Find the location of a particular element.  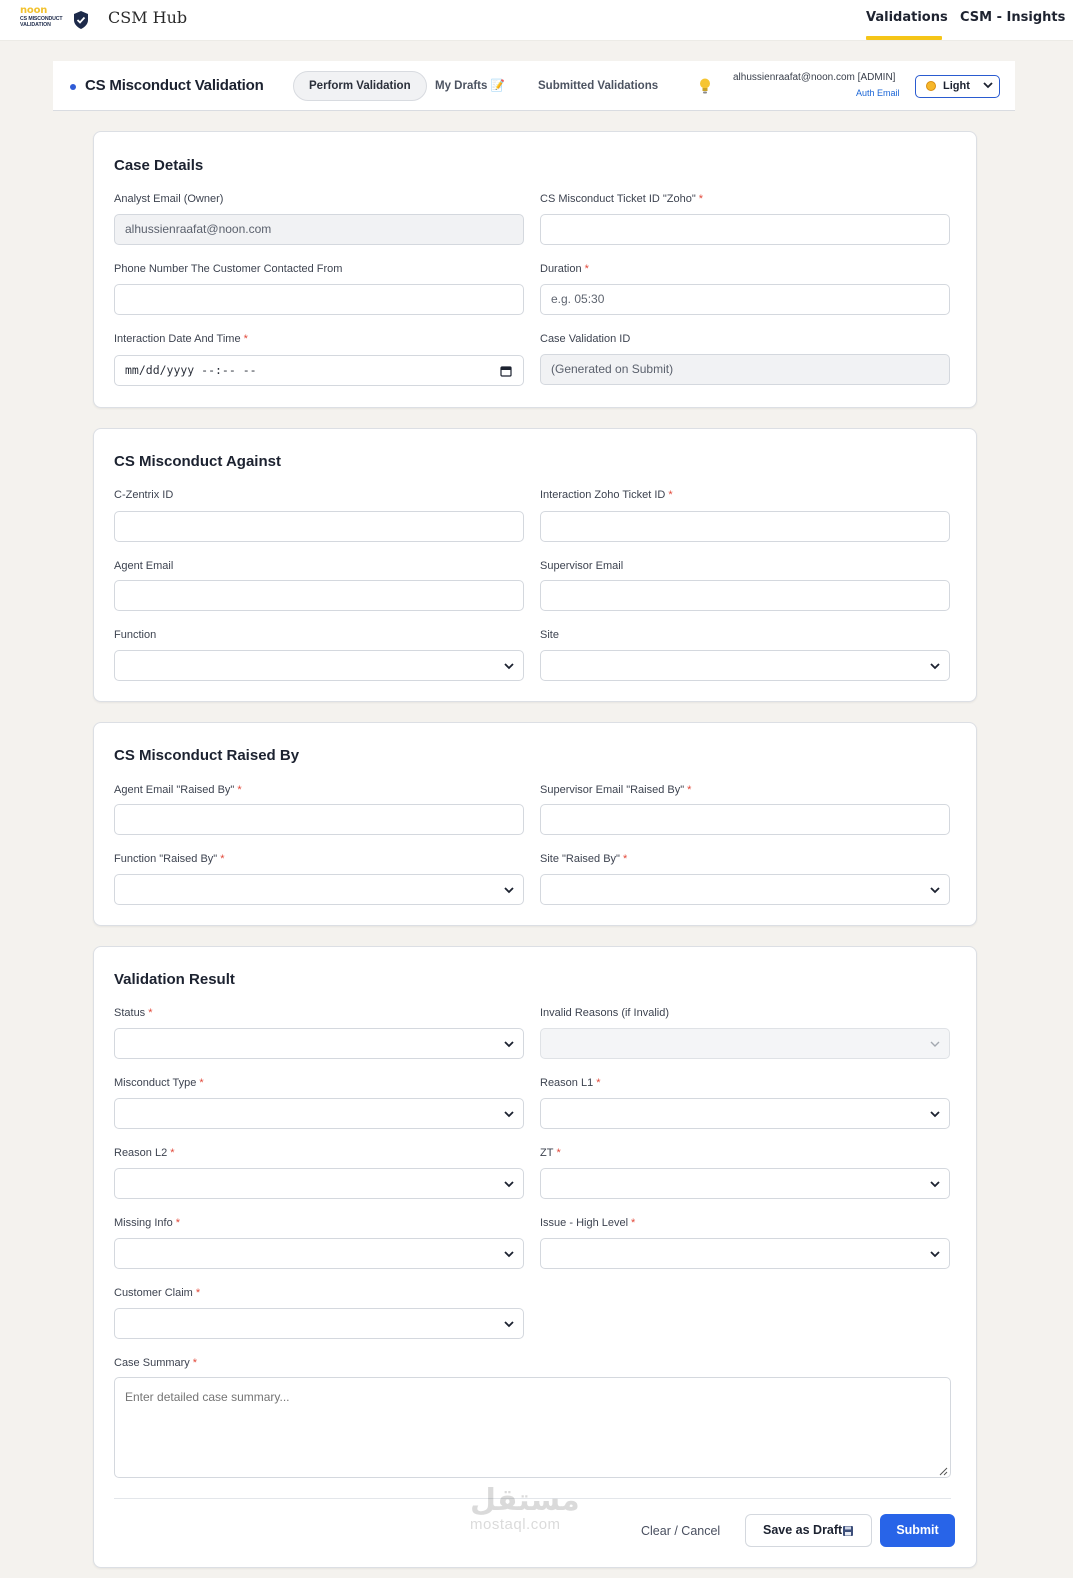

save-draft-button: Save as Draft is located at coordinates (808, 1530).